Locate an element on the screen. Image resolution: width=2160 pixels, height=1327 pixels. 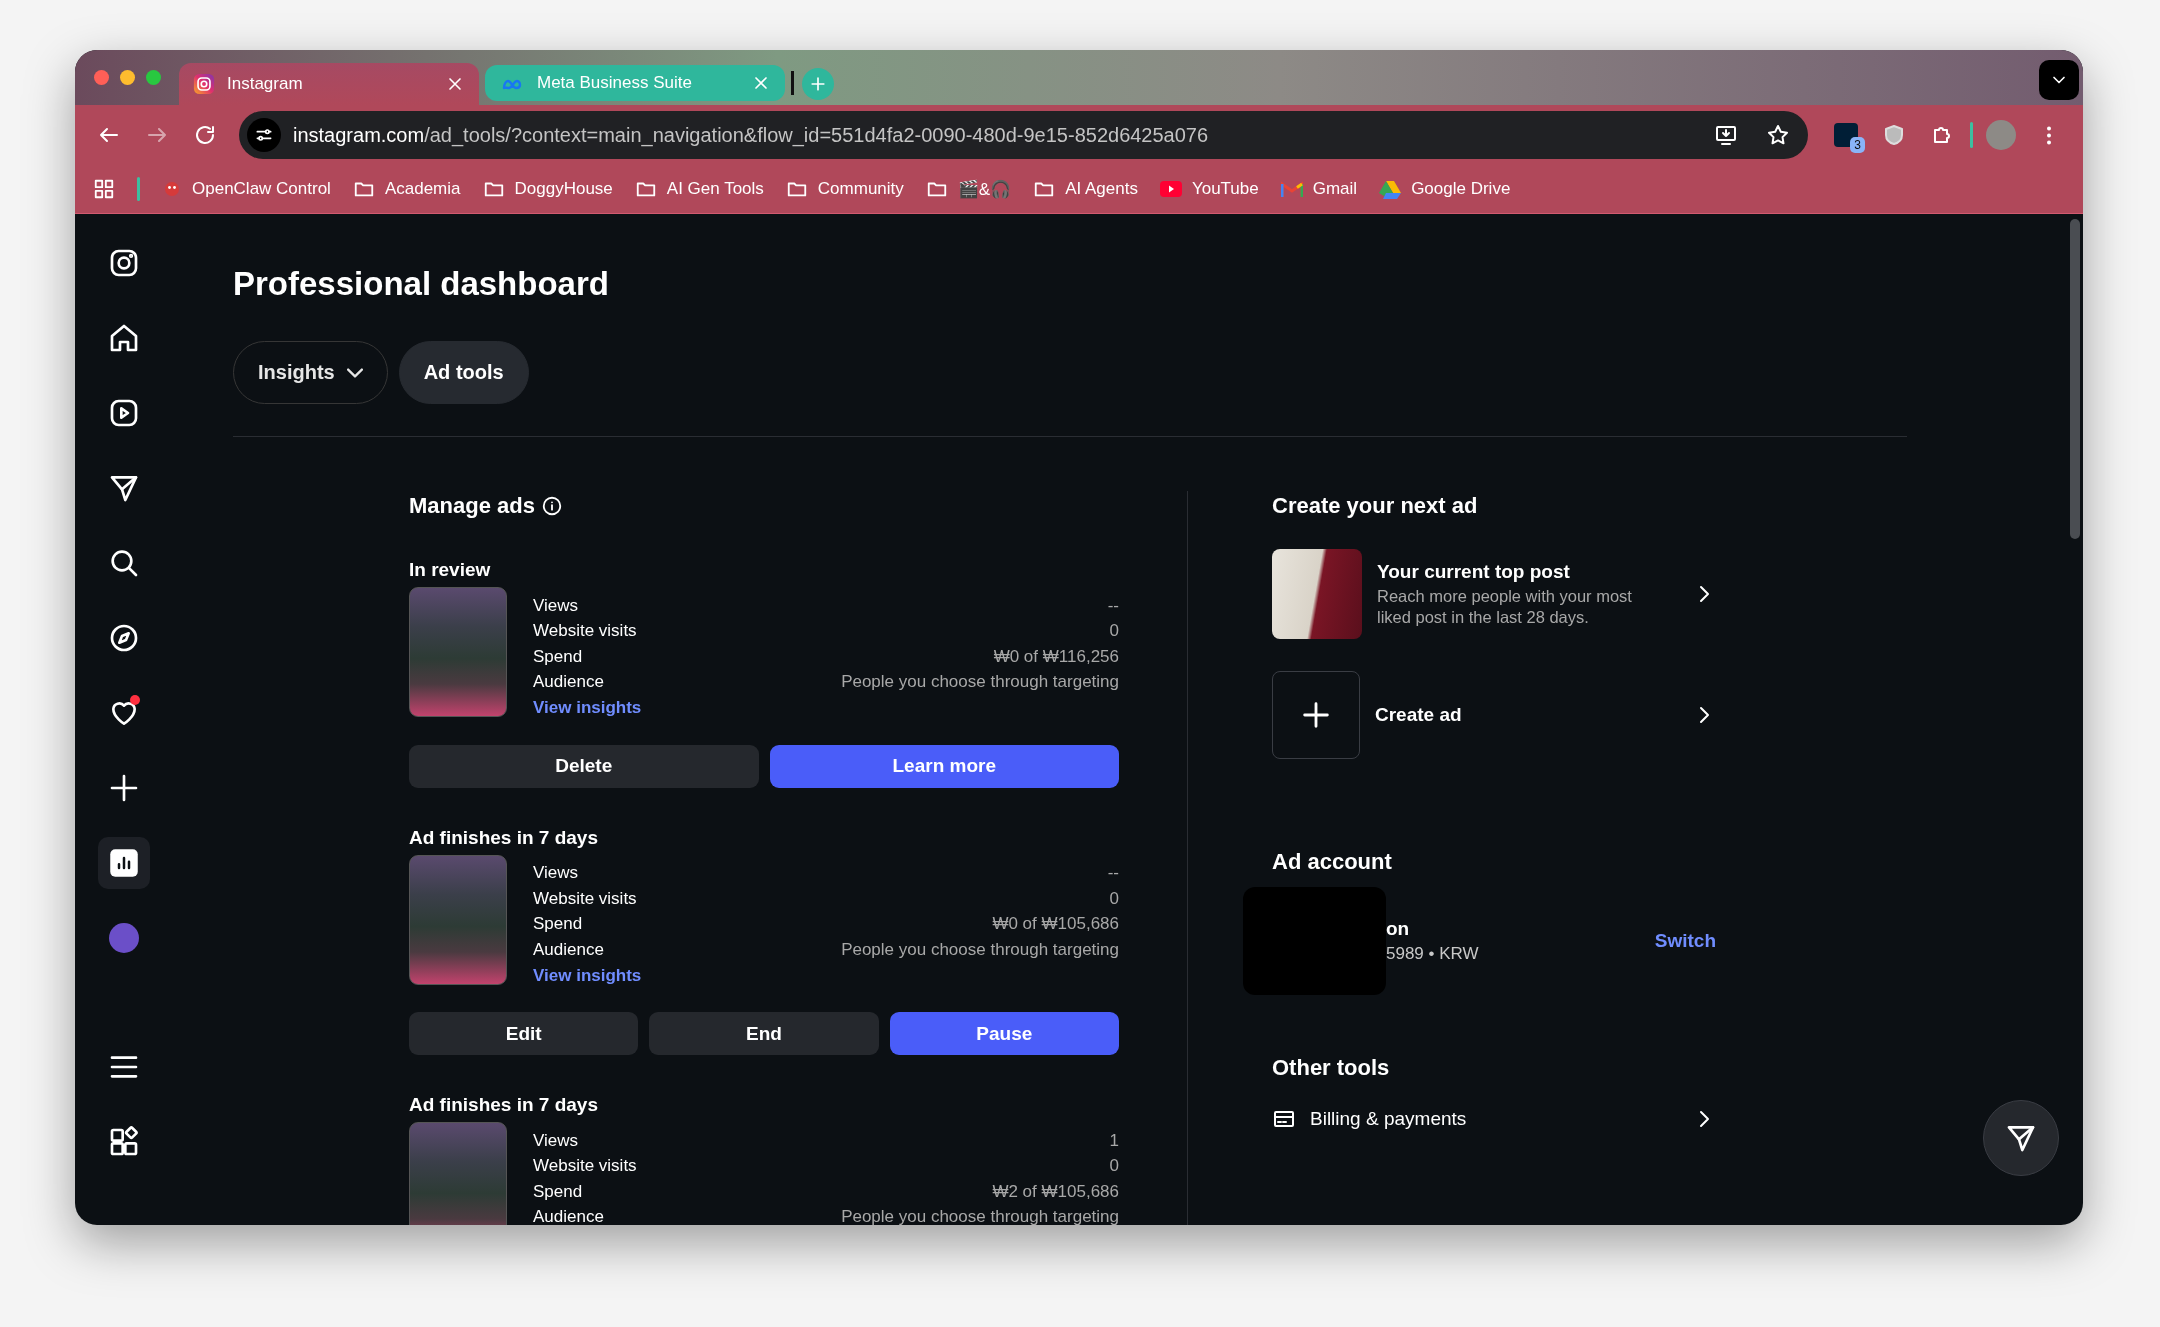
ad-action-button: End is located at coordinates (764, 1033).